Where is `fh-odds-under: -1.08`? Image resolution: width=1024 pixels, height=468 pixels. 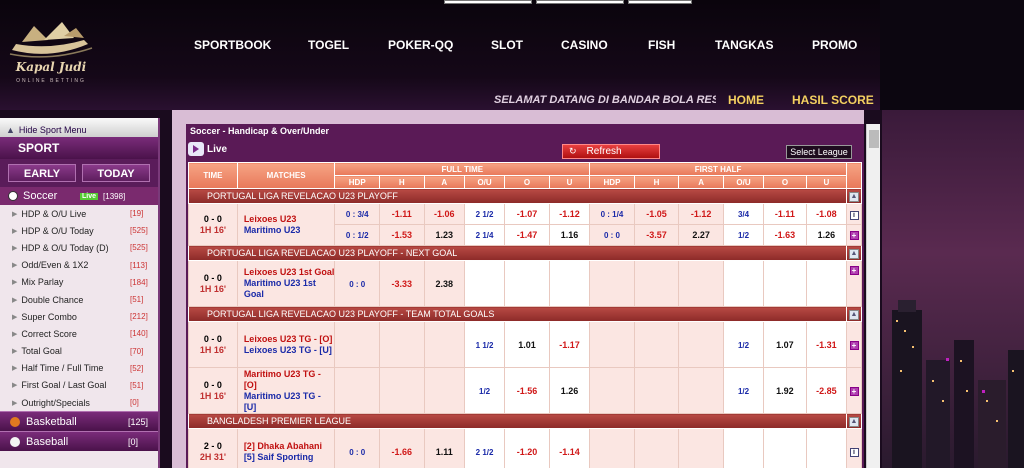 fh-odds-under: -1.08 is located at coordinates (826, 214).